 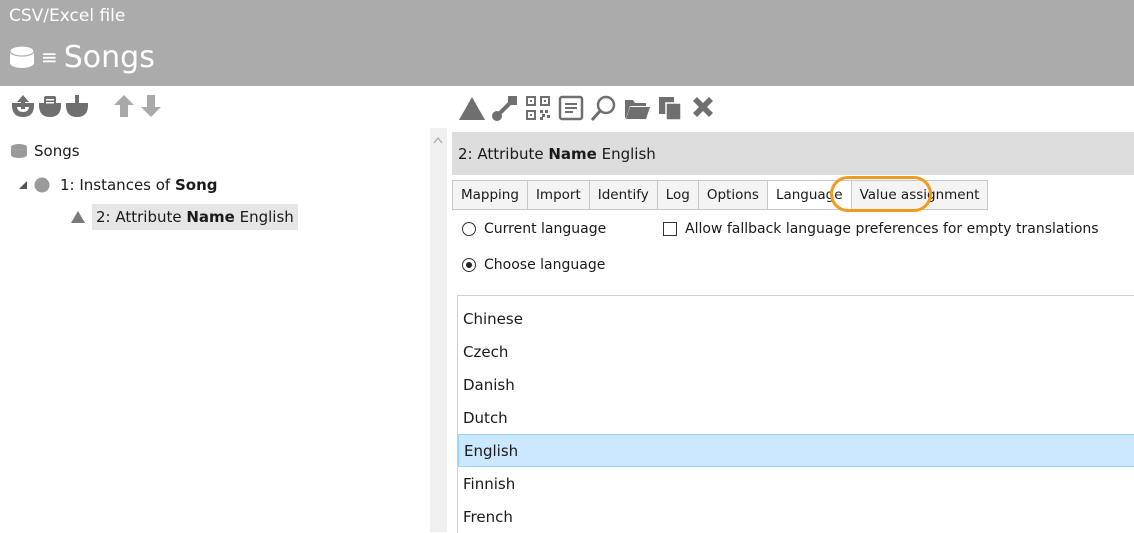 I want to click on search-icon, so click(x=604, y=108).